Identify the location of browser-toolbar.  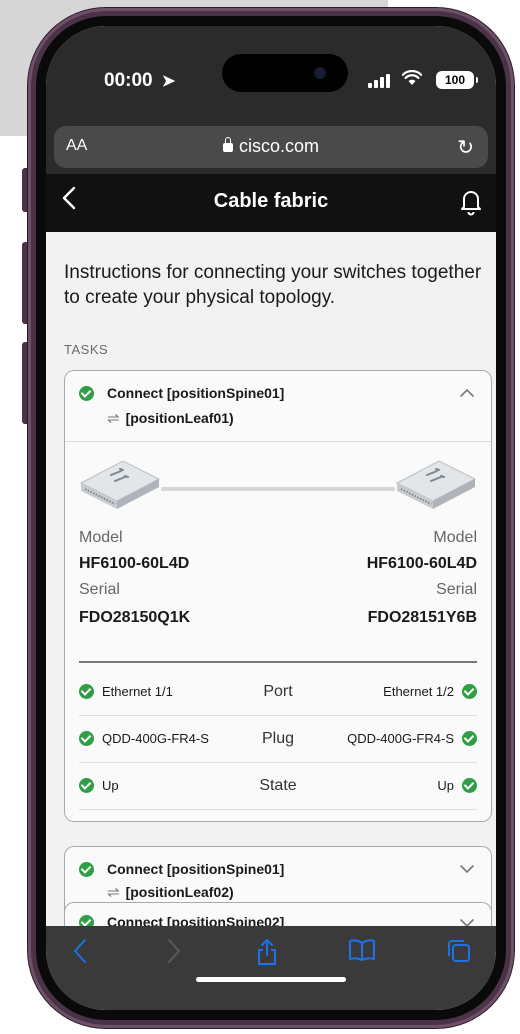
(271, 968).